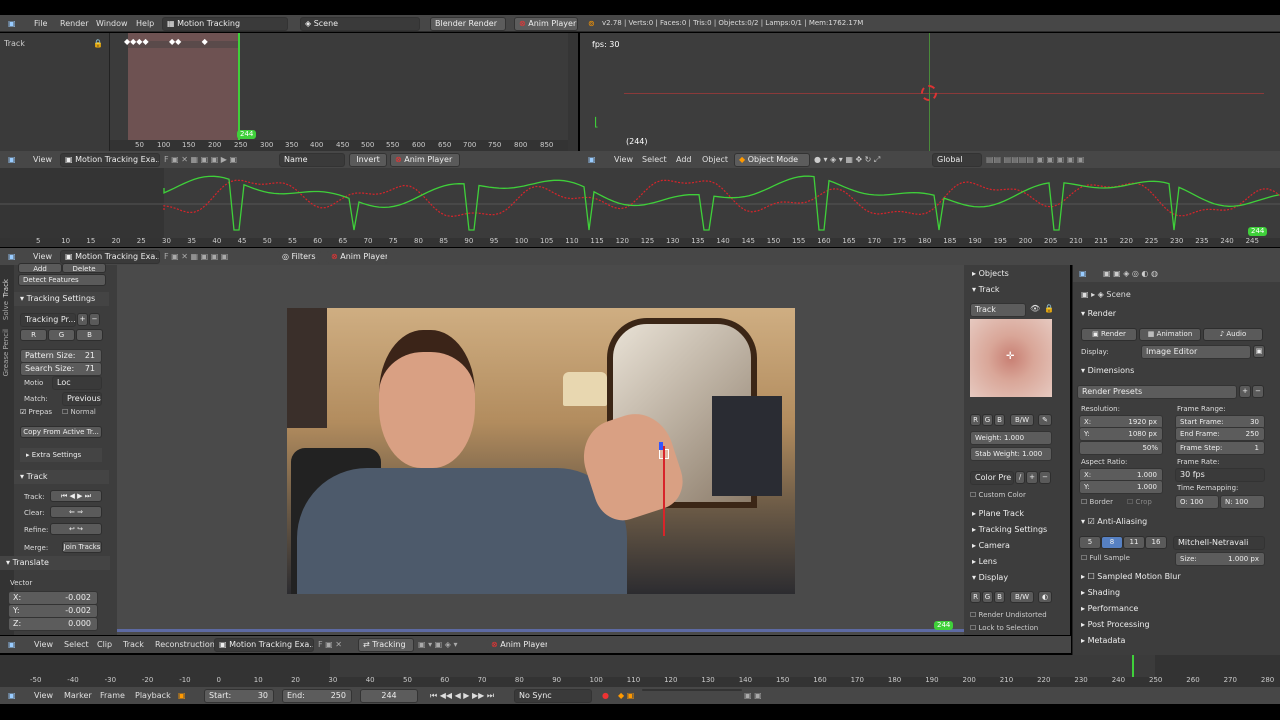 This screenshot has width=1280, height=720. I want to click on footer-menu-track: Track, so click(133, 644).